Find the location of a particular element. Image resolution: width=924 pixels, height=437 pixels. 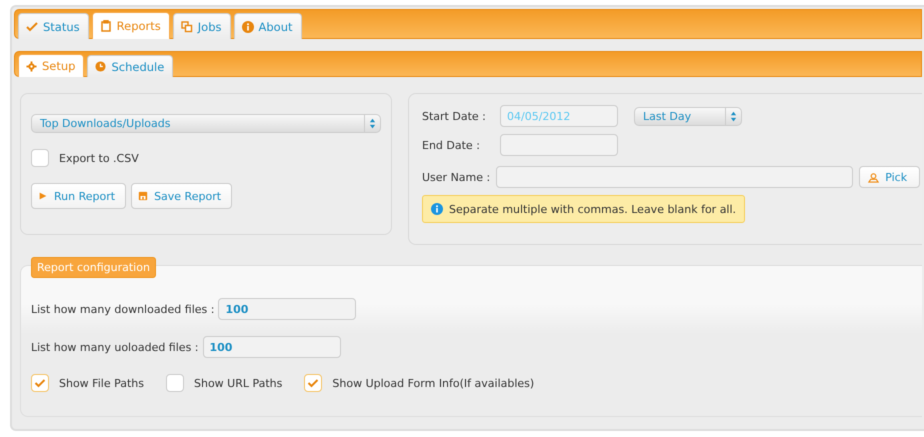

range-select: Last Day is located at coordinates (688, 116).